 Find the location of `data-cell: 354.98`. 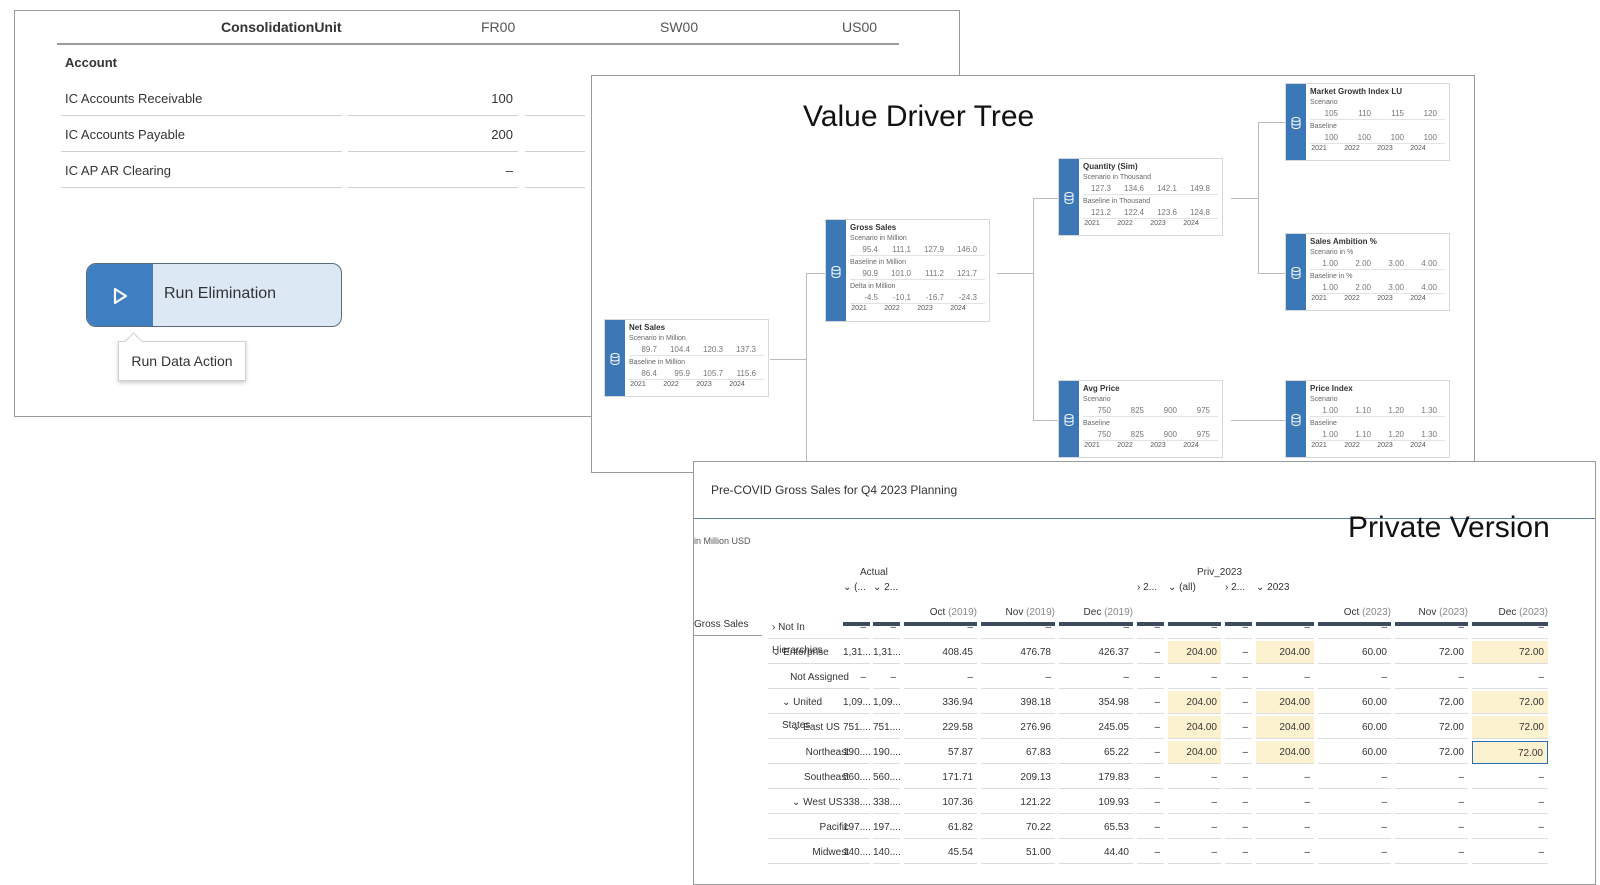

data-cell: 354.98 is located at coordinates (1096, 702).